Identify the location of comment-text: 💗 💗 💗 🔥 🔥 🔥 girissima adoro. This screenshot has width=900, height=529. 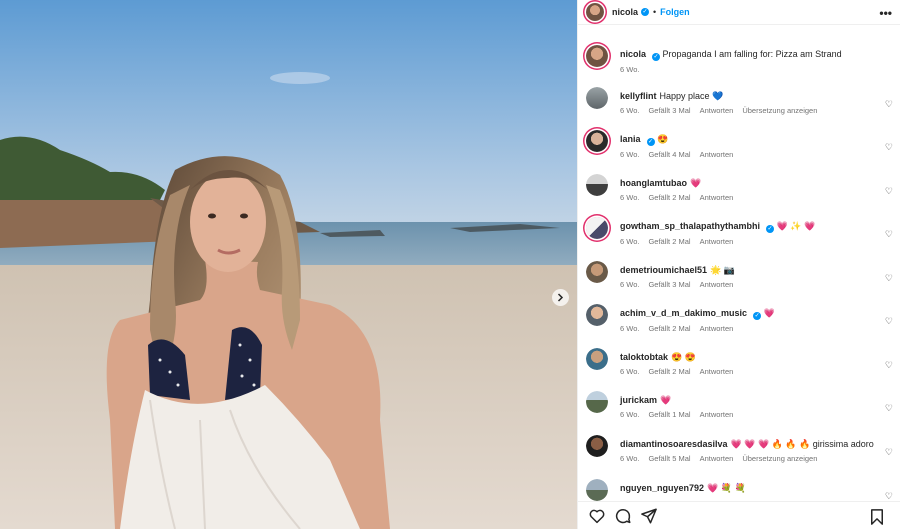
(802, 444).